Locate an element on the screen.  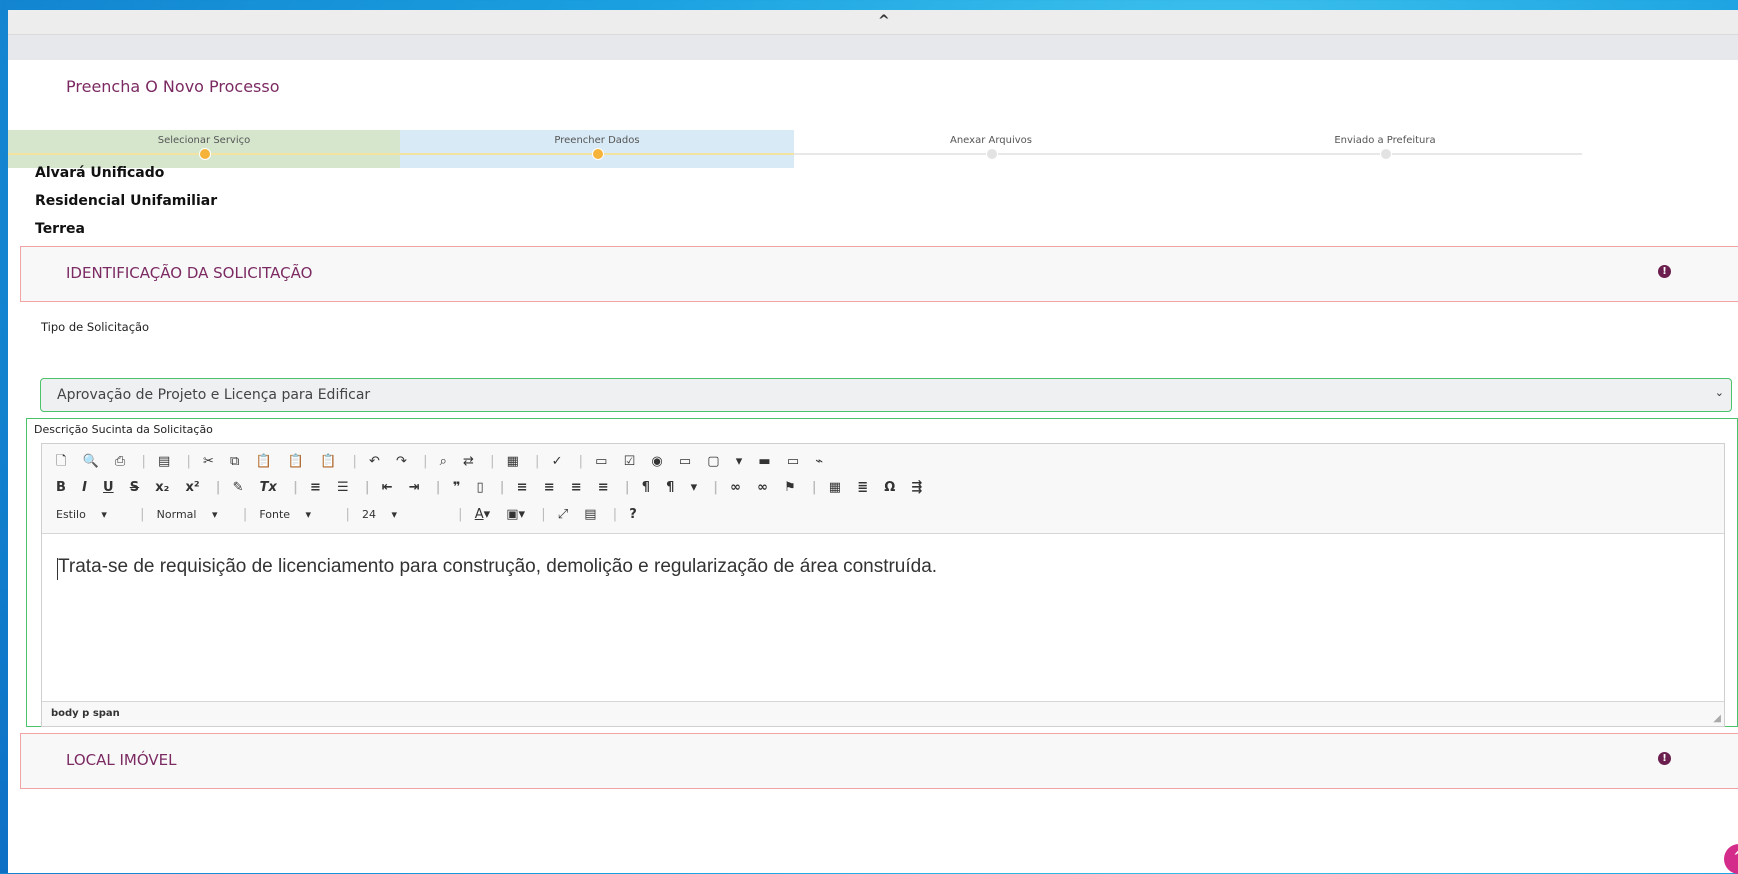
text-color-icon: A▾ is located at coordinates (482, 514).